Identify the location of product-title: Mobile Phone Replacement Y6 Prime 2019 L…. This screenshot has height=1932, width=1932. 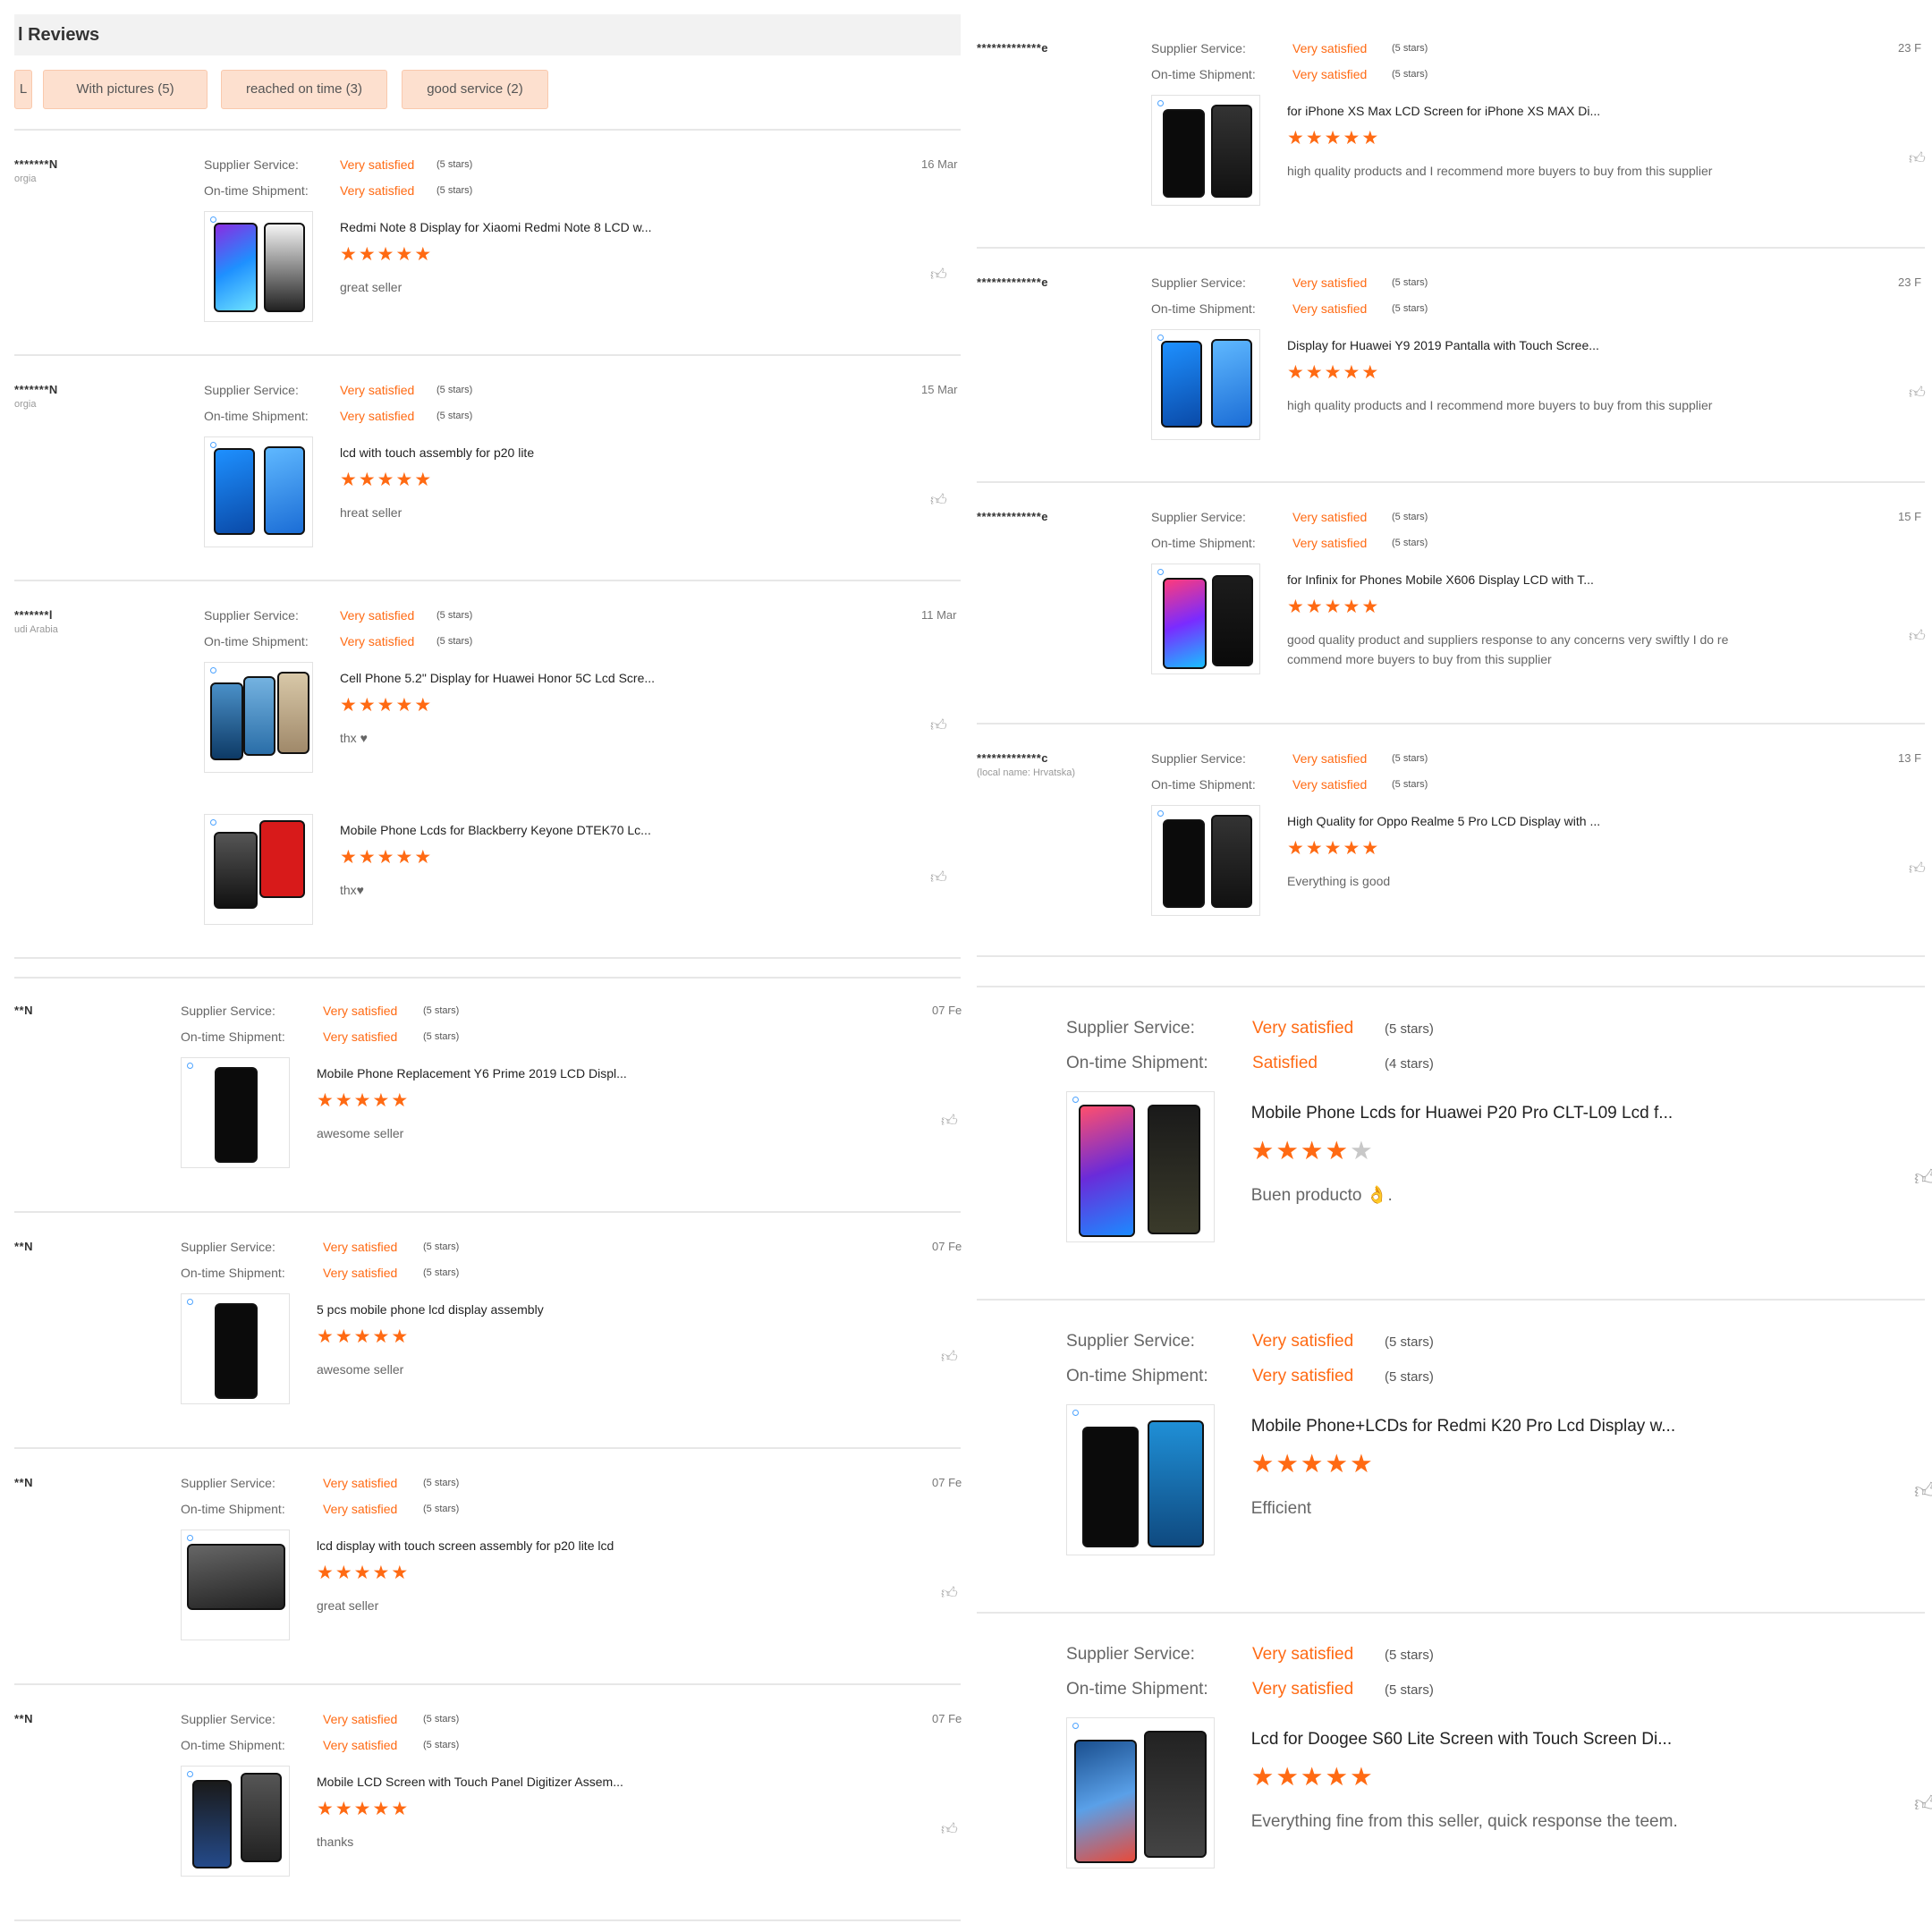
(472, 1073).